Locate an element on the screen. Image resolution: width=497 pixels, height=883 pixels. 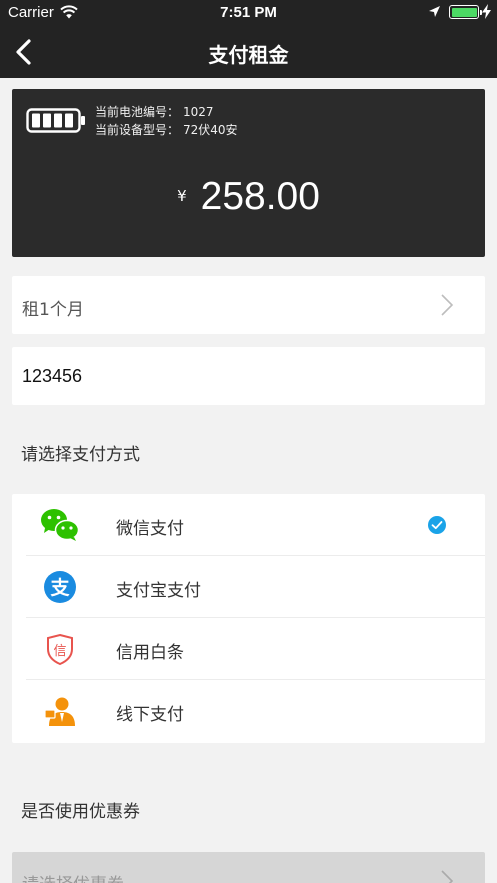
device-model-value: 72伏40安 is located at coordinates (210, 130).